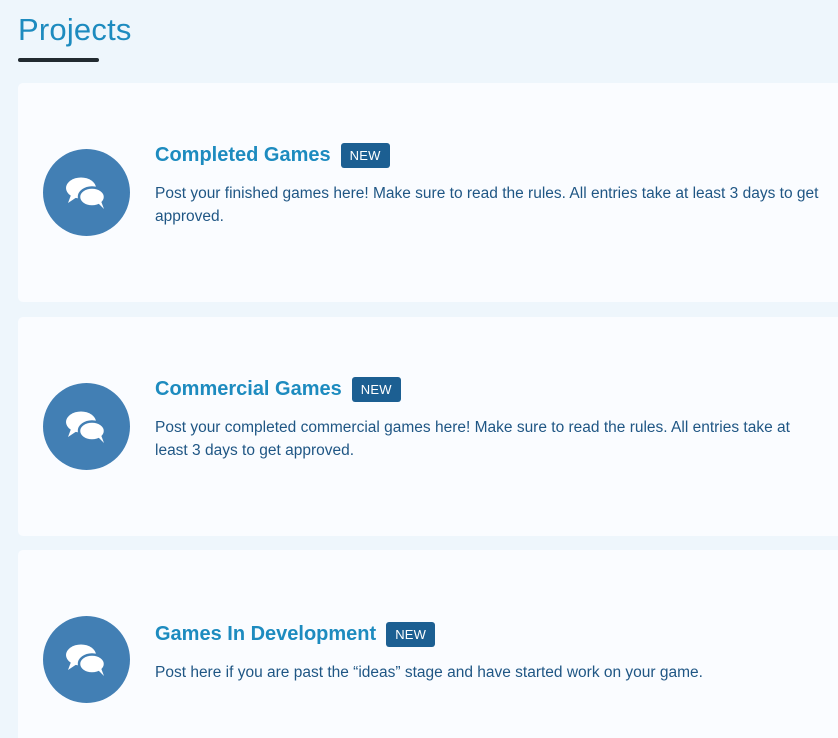 The width and height of the screenshot is (838, 738). Describe the element at coordinates (489, 389) in the screenshot. I see `forum-title-row: Commercial Games NEW` at that location.